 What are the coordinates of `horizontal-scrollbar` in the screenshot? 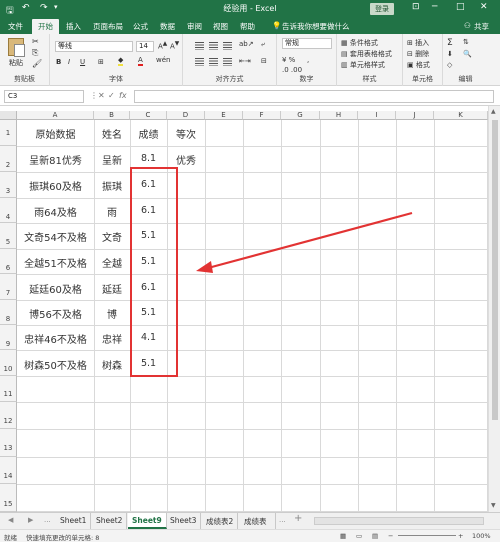 It's located at (399, 521).